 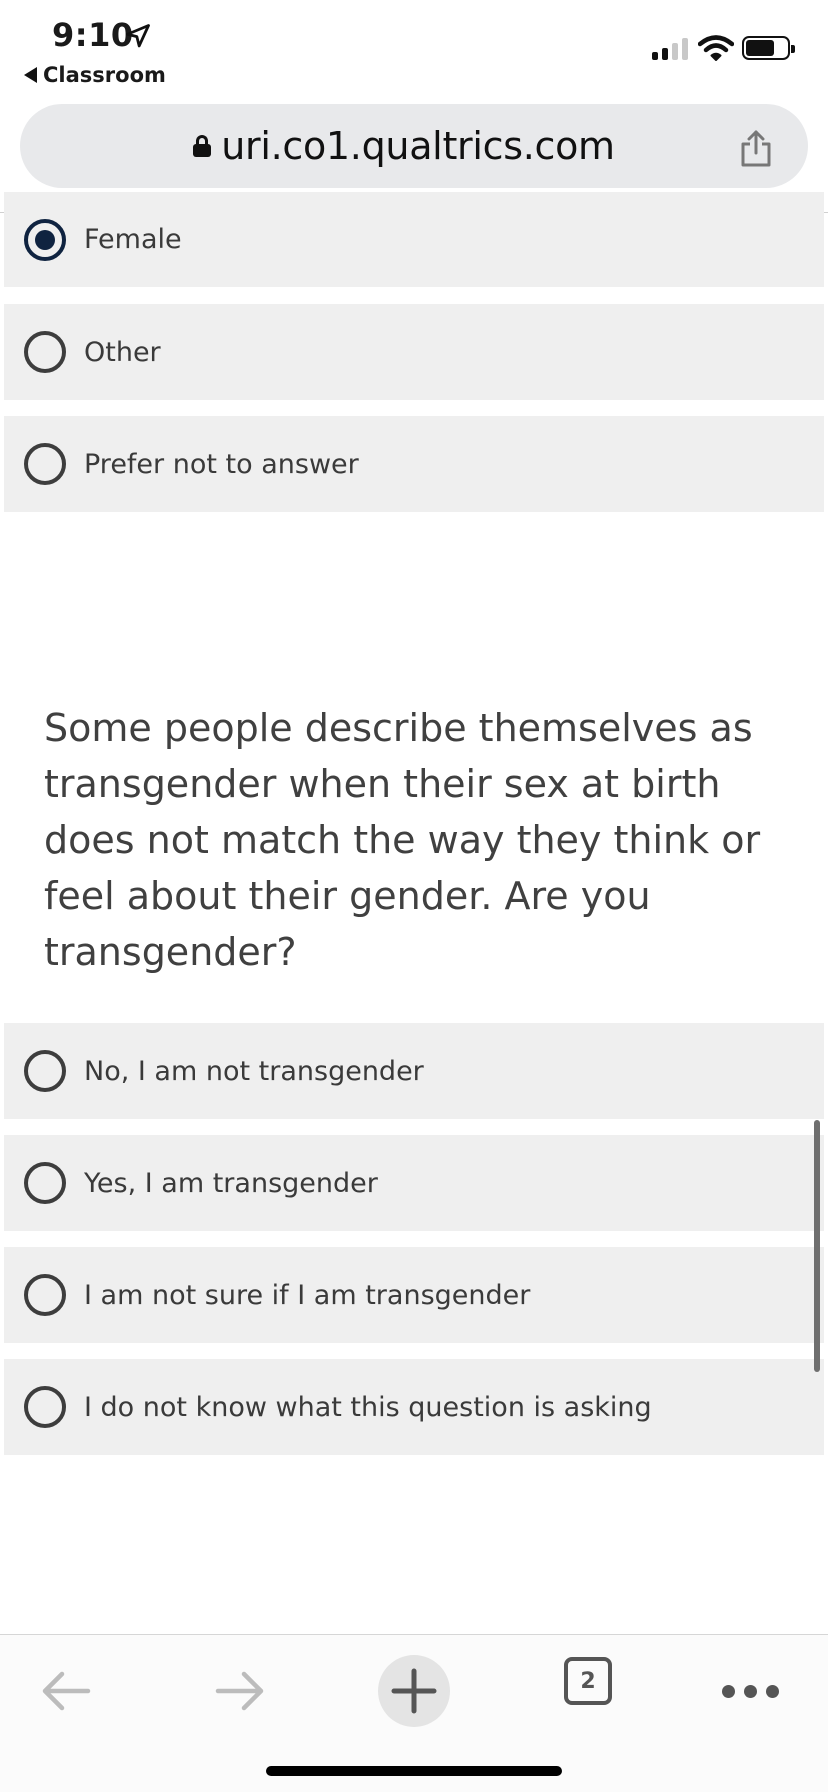 I want to click on option-prefer-not-to-answer: Prefer not to answer, so click(x=414, y=464).